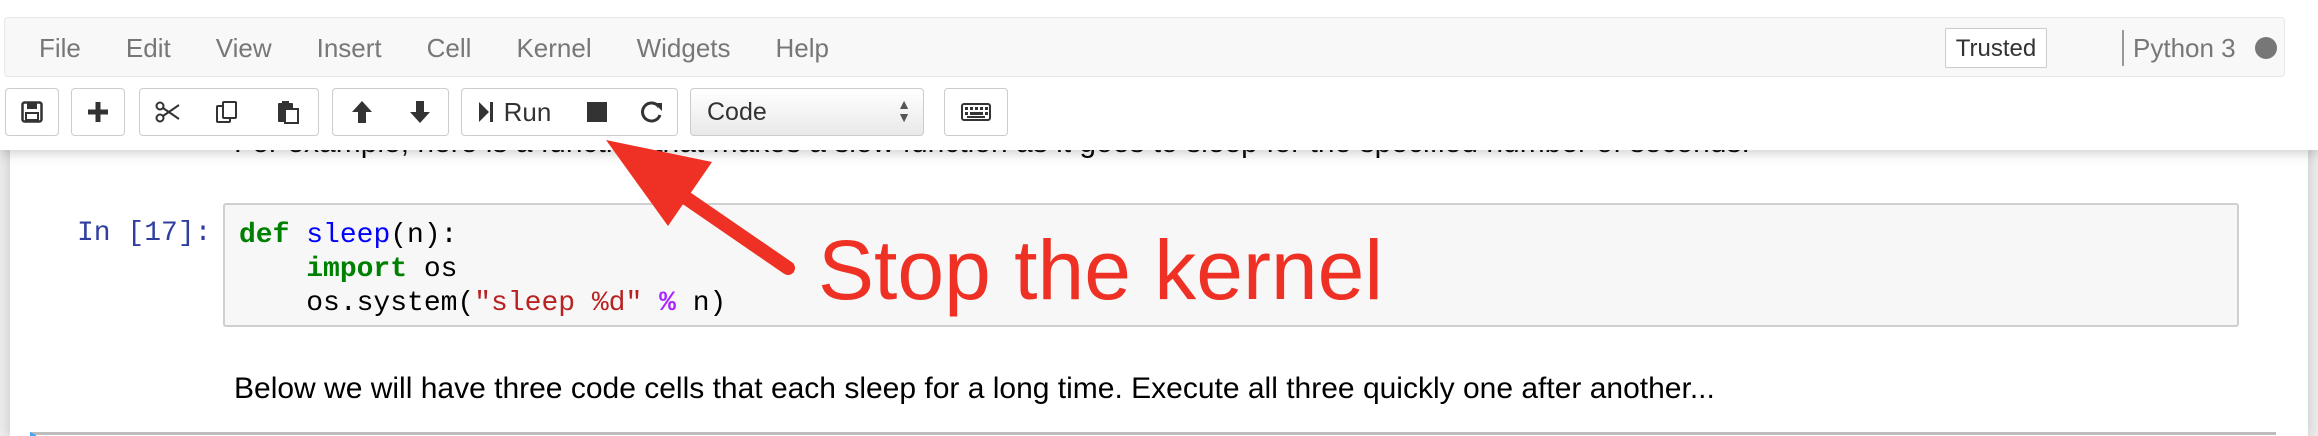 Image resolution: width=2318 pixels, height=436 pixels. What do you see at coordinates (700, 207) in the screenshot?
I see `annotation-arrow-icon` at bounding box center [700, 207].